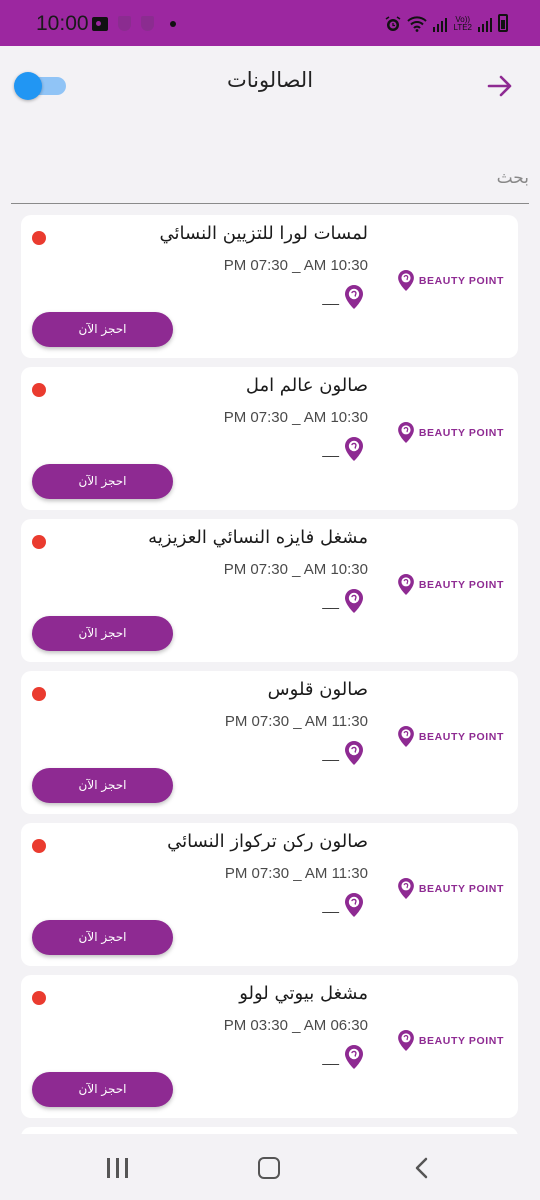  Describe the element at coordinates (500, 86) in the screenshot. I see `arrow-right-icon` at that location.